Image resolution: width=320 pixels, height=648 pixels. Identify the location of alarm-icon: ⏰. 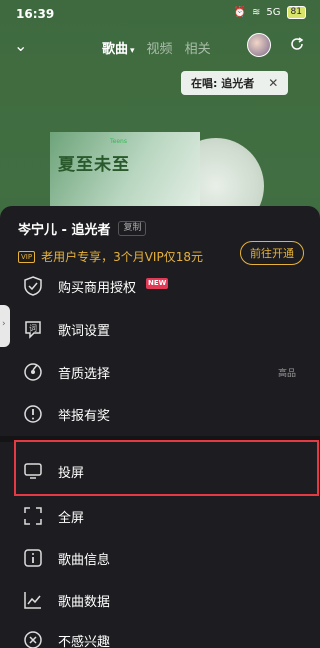
(240, 12).